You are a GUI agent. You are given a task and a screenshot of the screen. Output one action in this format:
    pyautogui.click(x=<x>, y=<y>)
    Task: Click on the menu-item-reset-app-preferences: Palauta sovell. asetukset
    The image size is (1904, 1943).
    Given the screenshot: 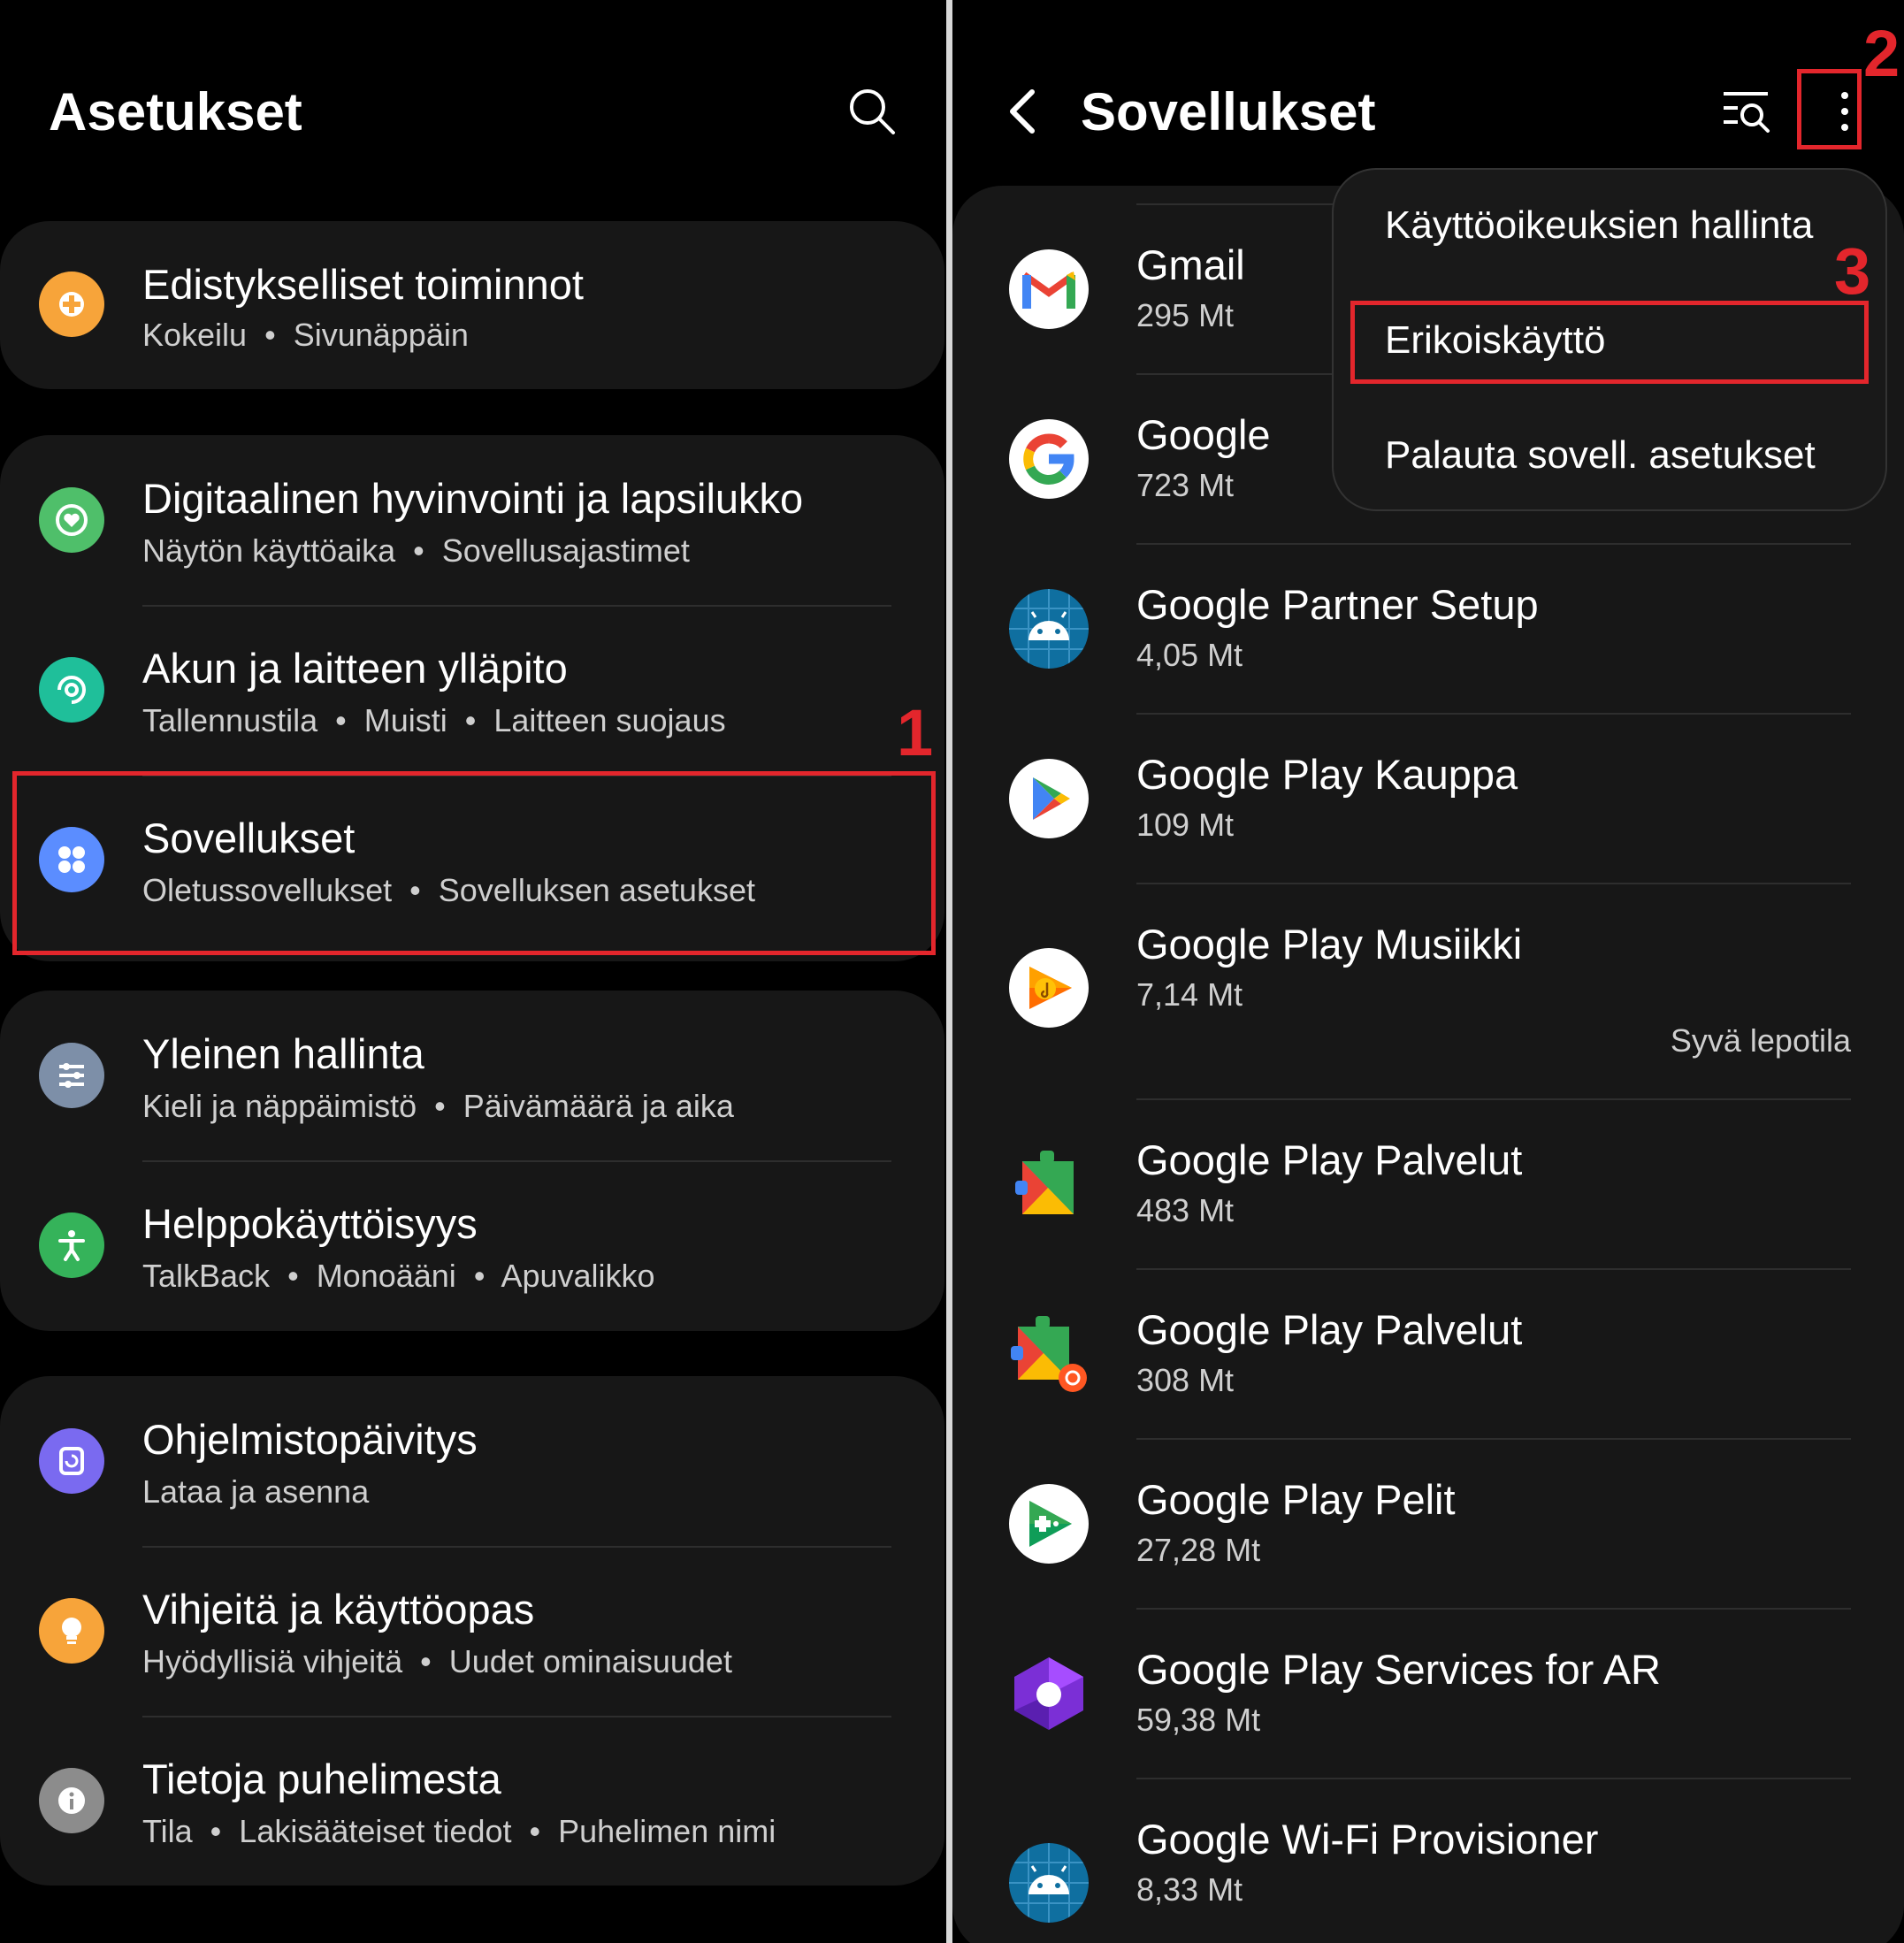 What is the action you would take?
    pyautogui.click(x=1600, y=456)
    